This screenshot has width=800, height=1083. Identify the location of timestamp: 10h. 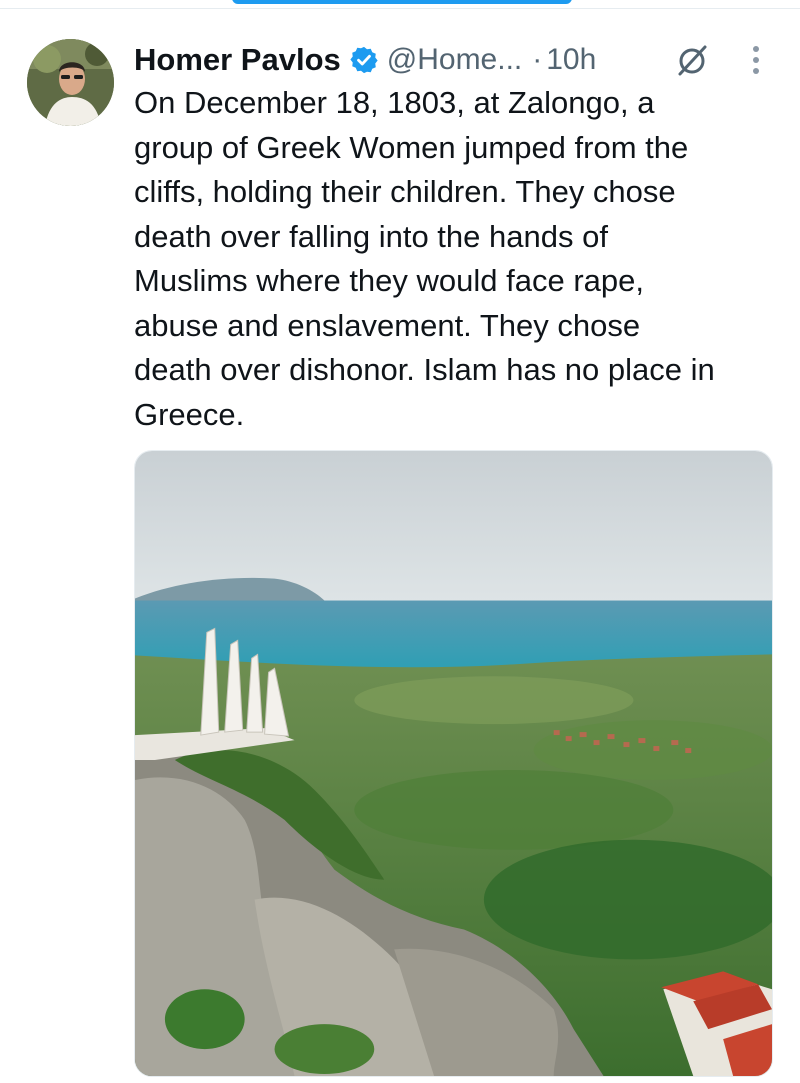
(571, 60).